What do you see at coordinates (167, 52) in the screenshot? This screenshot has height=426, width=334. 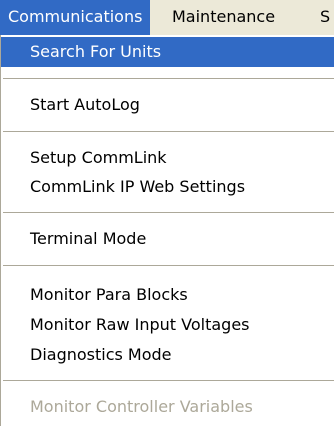 I see `menu-item-search-for-units: Search For Units` at bounding box center [167, 52].